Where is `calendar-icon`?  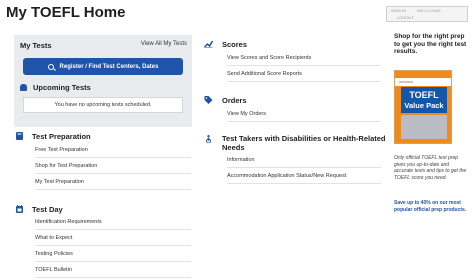 calendar-icon is located at coordinates (19, 209).